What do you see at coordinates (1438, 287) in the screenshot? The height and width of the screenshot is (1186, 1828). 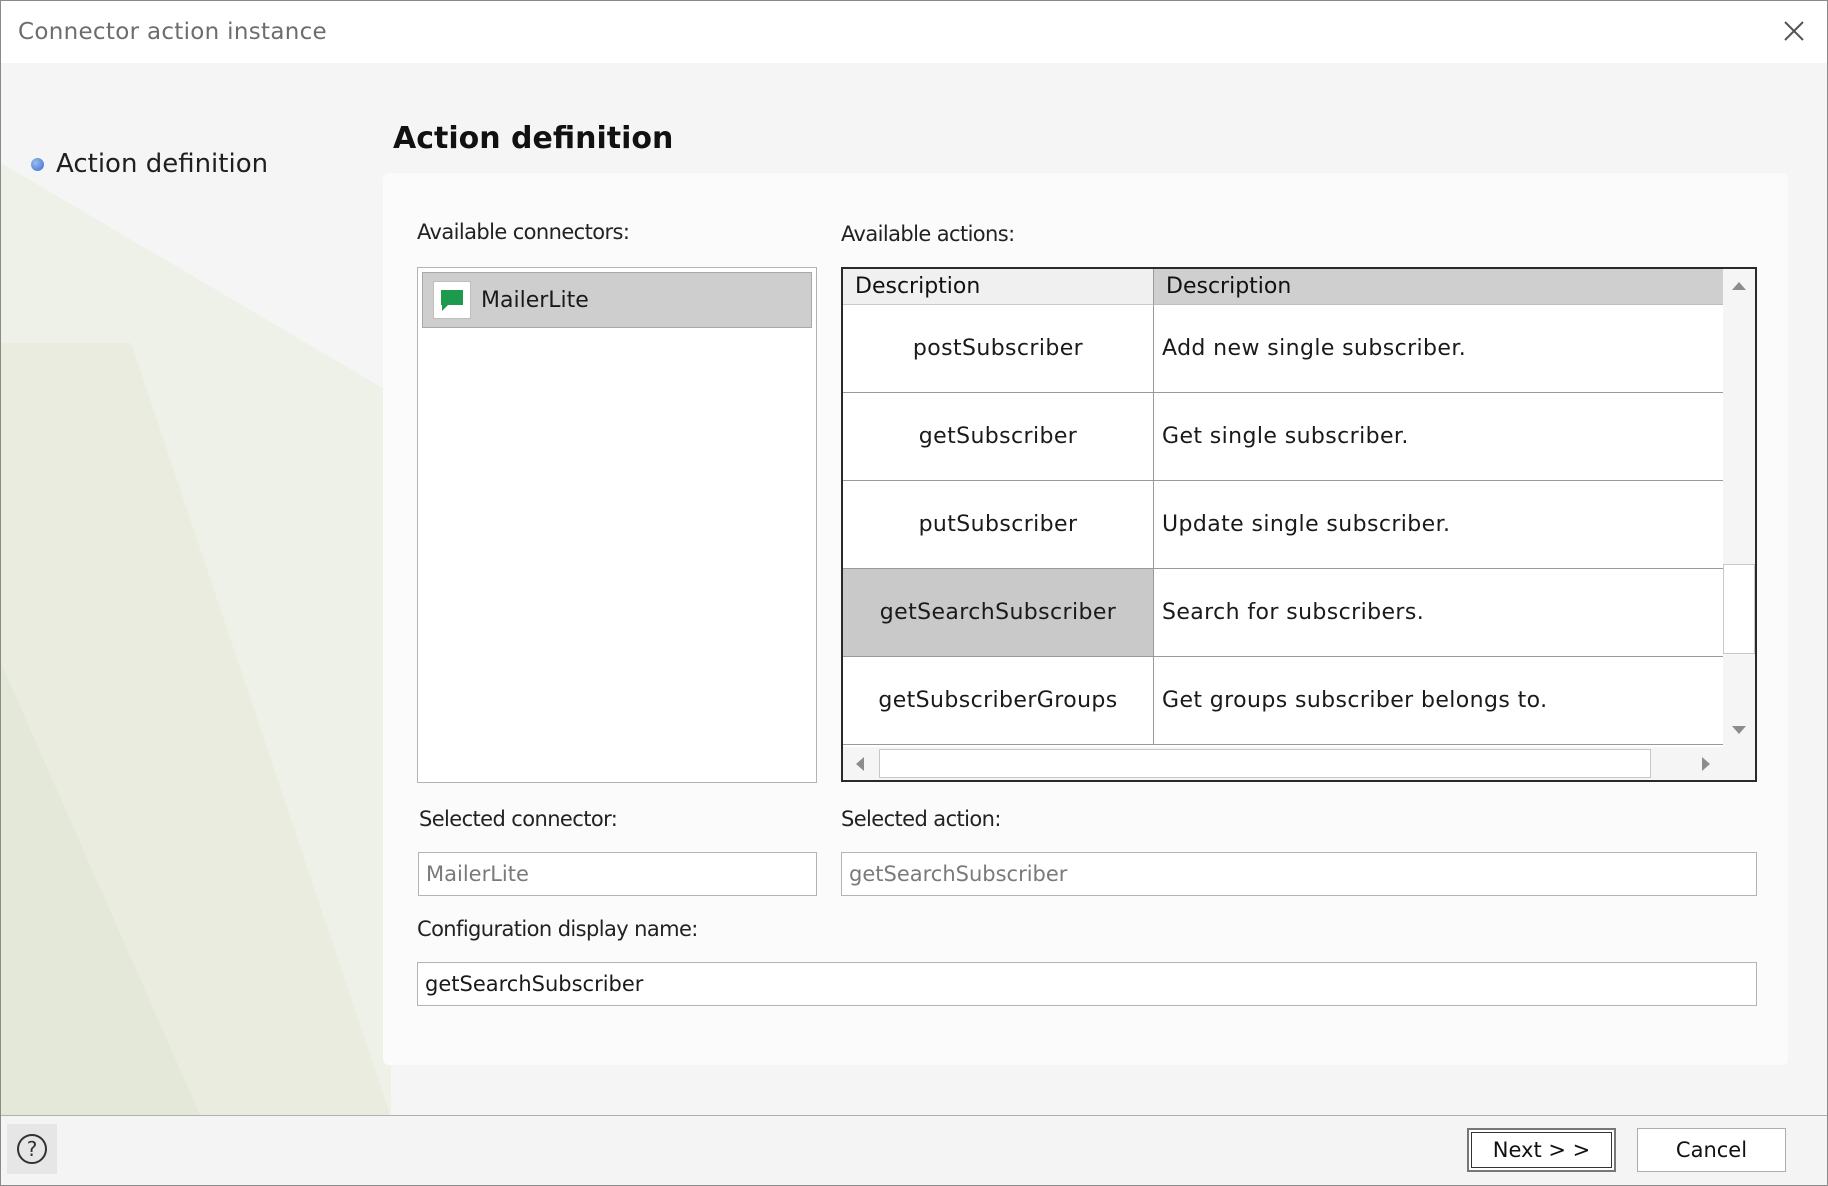 I see `column-header-description: Description` at bounding box center [1438, 287].